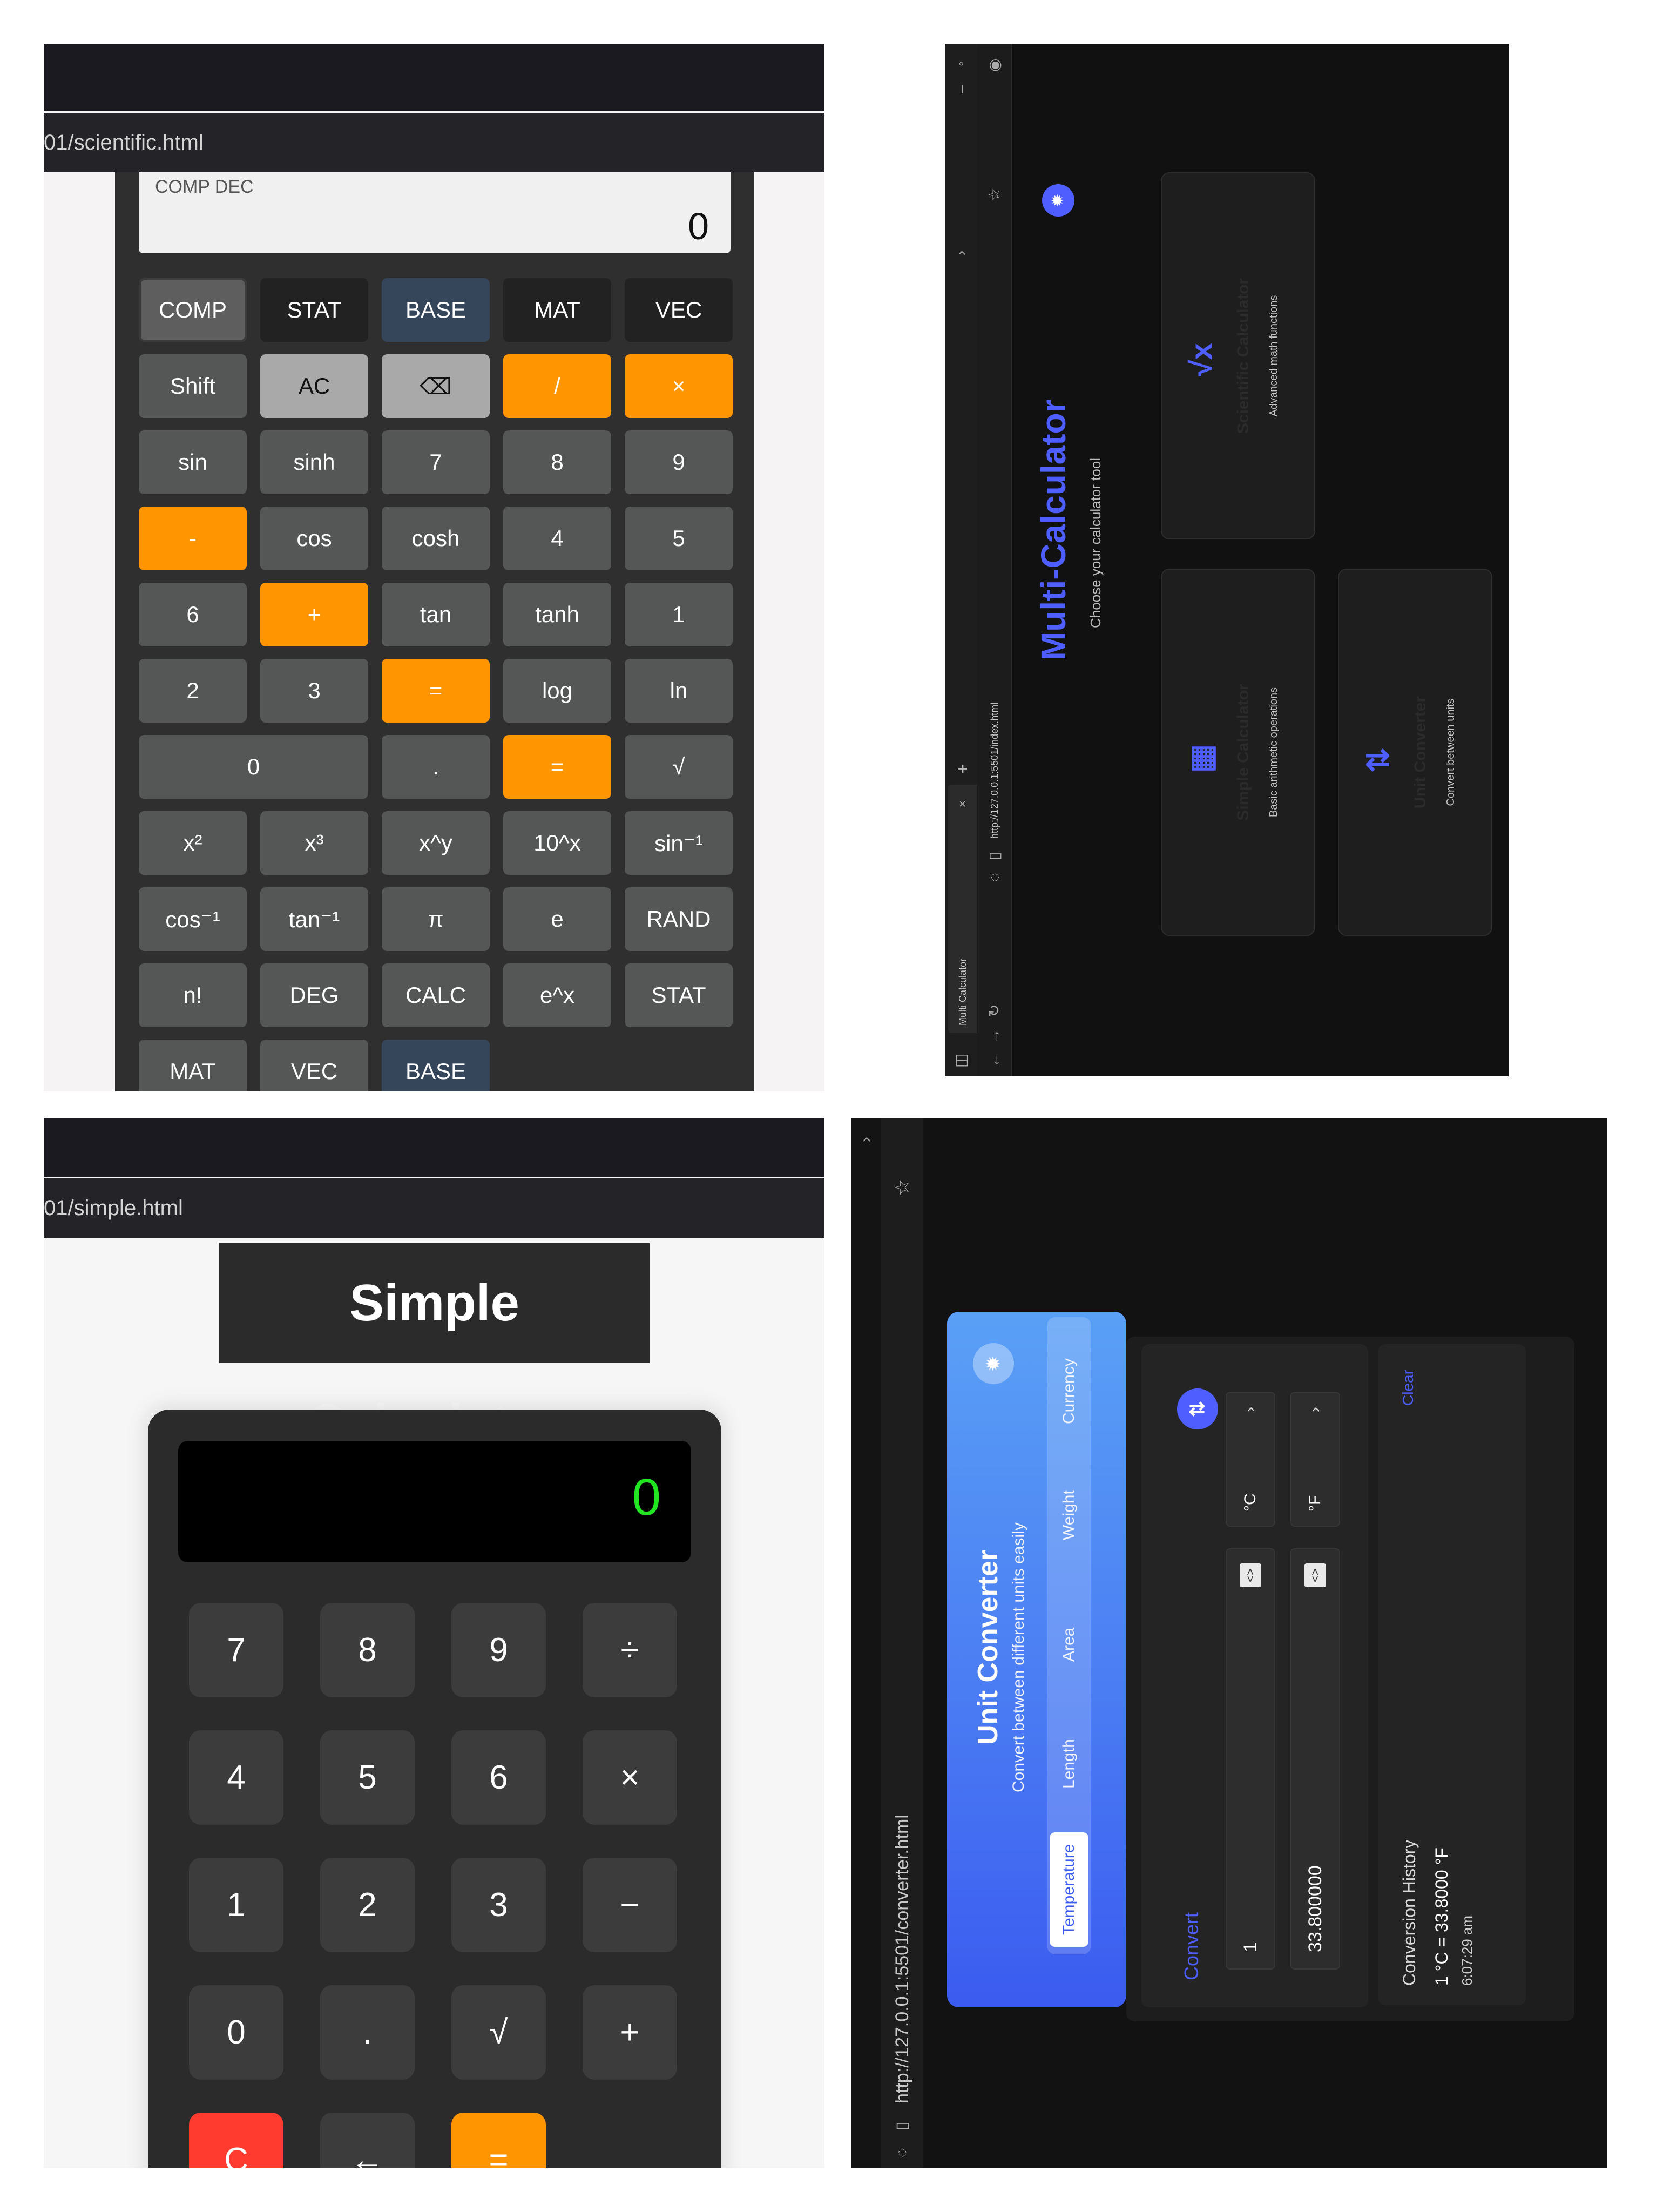 This screenshot has height=2212, width=1677. Describe the element at coordinates (994, 65) in the screenshot. I see `profile-icon: ◉` at that location.